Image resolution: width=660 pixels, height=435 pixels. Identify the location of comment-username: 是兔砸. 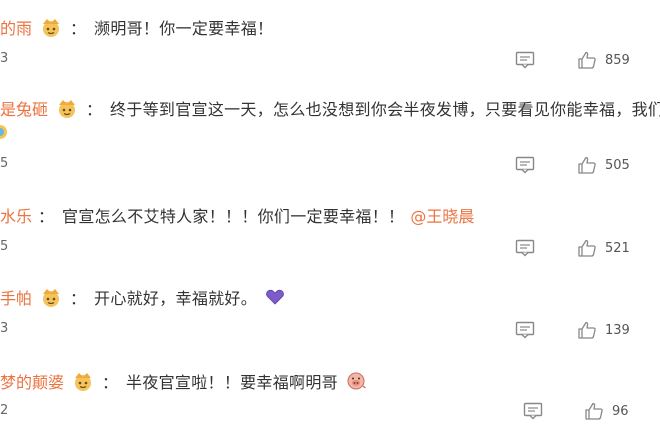
(24, 108).